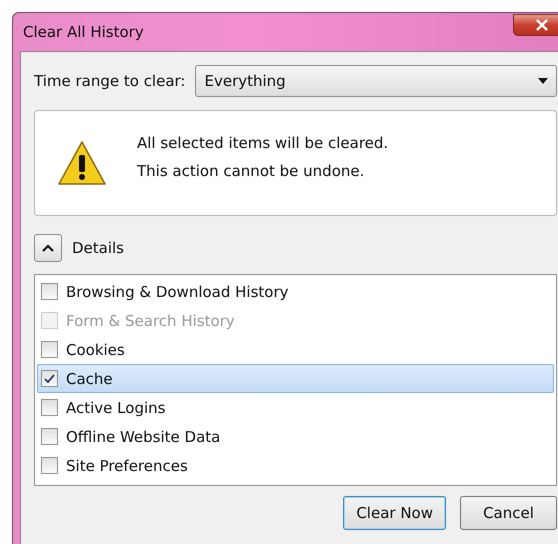 The height and width of the screenshot is (544, 558). Describe the element at coordinates (295, 436) in the screenshot. I see `history-item: Offline Website Data` at that location.